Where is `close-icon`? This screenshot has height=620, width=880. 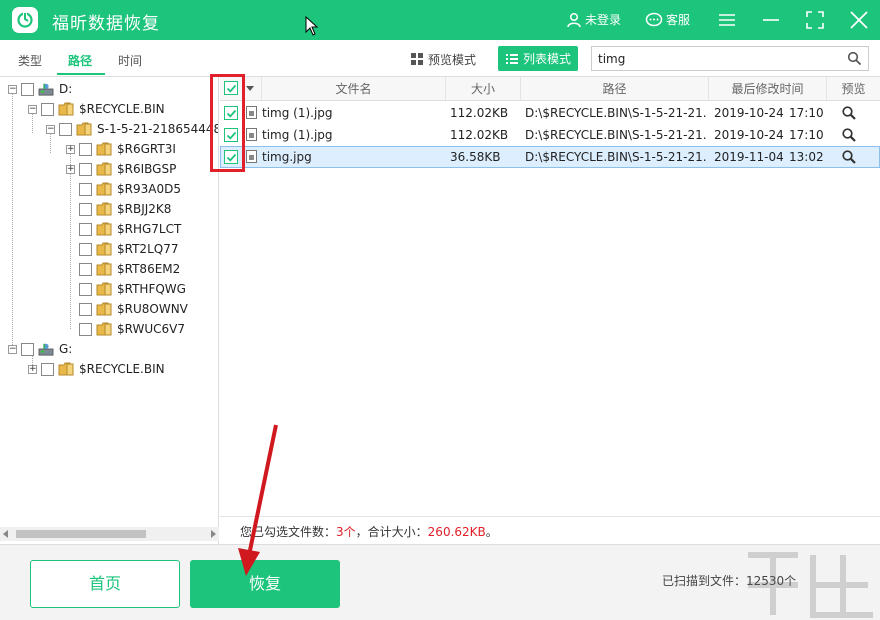 close-icon is located at coordinates (859, 20).